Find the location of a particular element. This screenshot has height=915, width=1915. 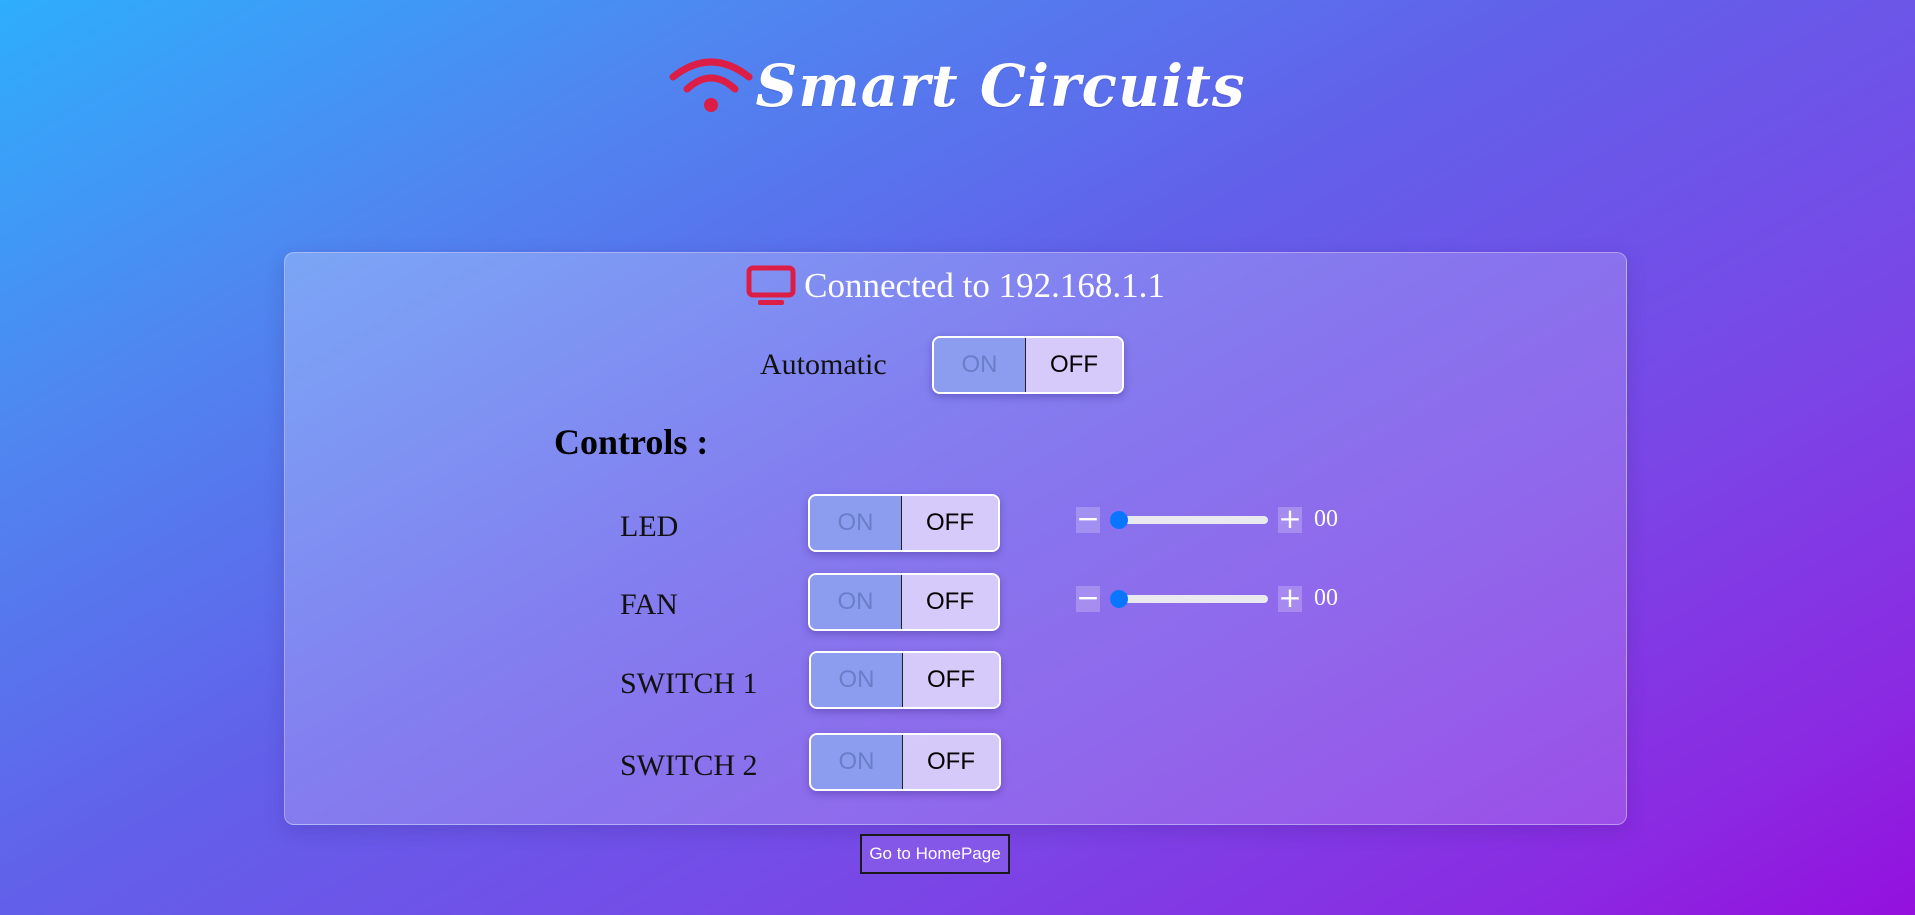

automatic-toggle: ON OFF is located at coordinates (1028, 365).